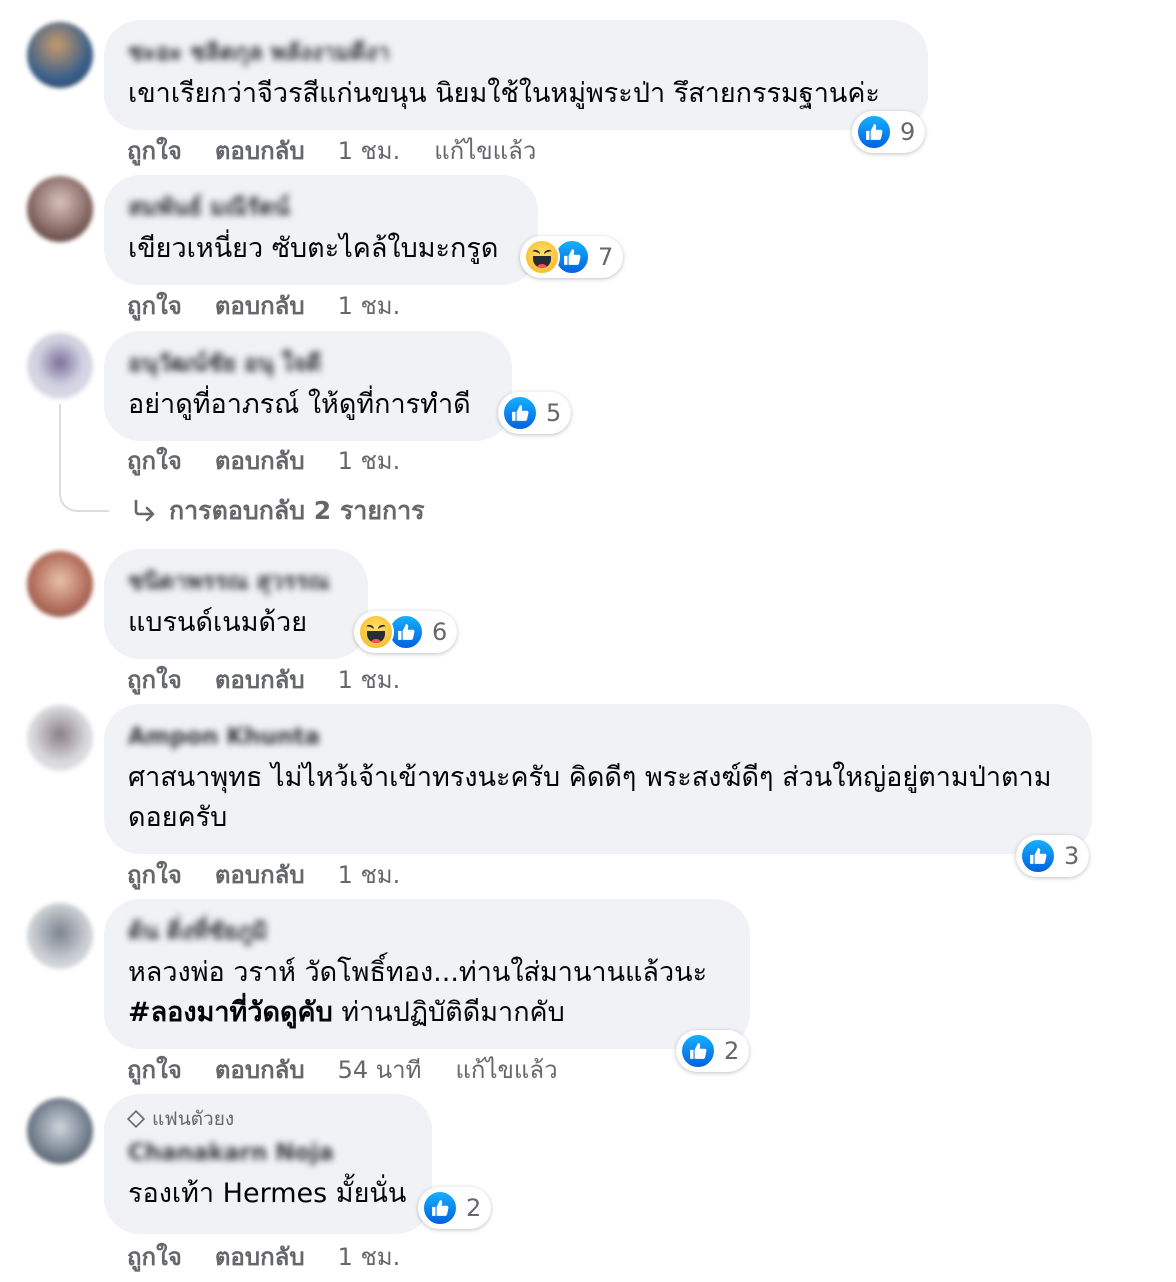  Describe the element at coordinates (380, 1069) in the screenshot. I see `timestamp: 54 นาที` at that location.